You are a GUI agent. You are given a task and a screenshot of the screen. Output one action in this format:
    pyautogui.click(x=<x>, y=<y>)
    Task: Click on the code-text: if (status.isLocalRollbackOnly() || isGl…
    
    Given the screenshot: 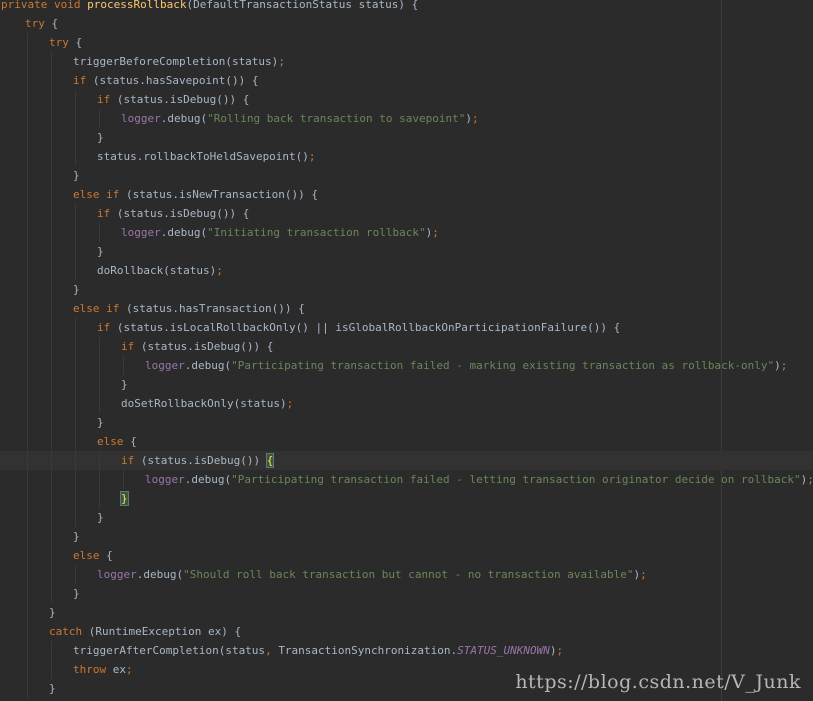 What is the action you would take?
    pyautogui.click(x=358, y=327)
    